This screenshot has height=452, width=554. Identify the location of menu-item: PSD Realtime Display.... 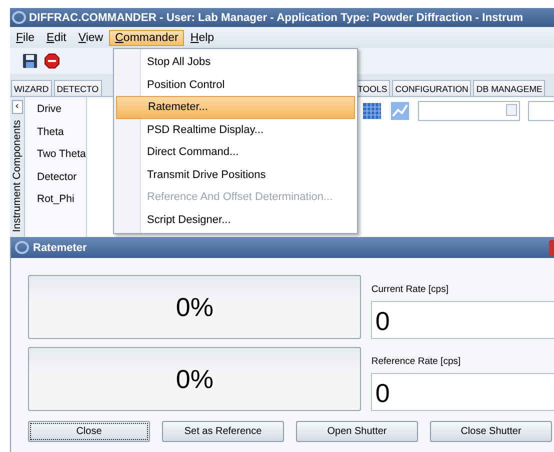
(235, 129).